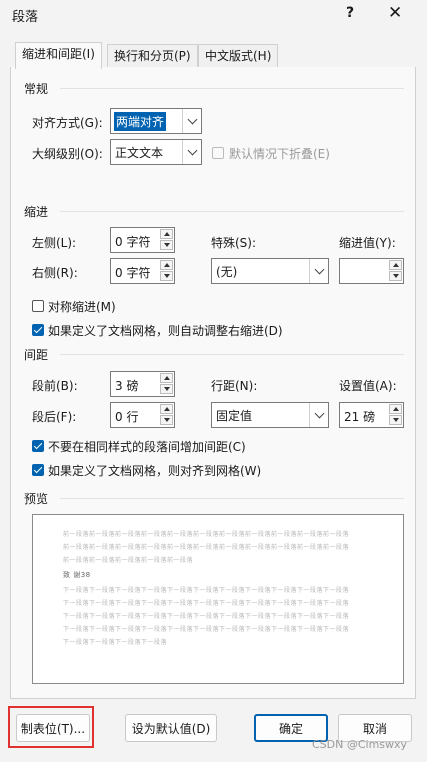 The image size is (427, 762). What do you see at coordinates (36, 212) in the screenshot?
I see `indent-section-header: 缩进` at bounding box center [36, 212].